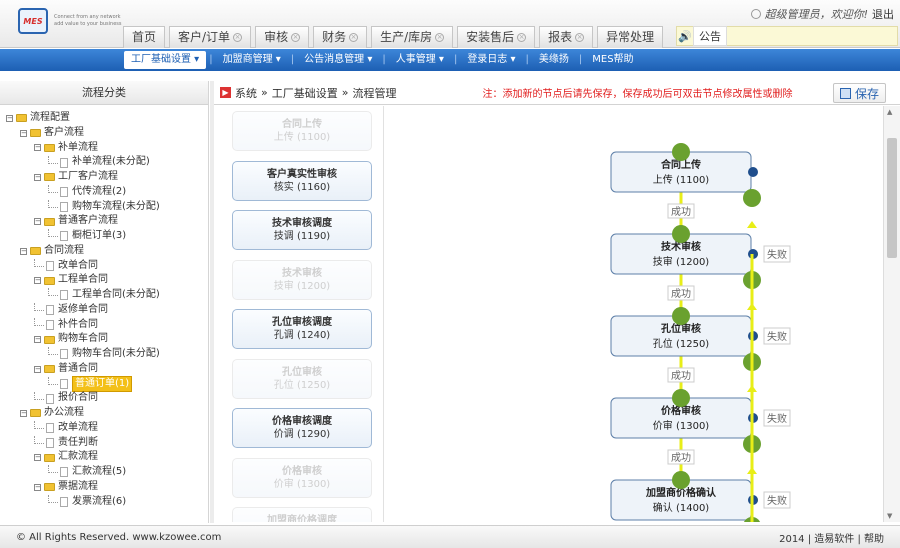 Image resolution: width=900 pixels, height=548 pixels. Describe the element at coordinates (302, 180) in the screenshot. I see `palette-node: 客户真实性审核 核实 (1160)` at that location.